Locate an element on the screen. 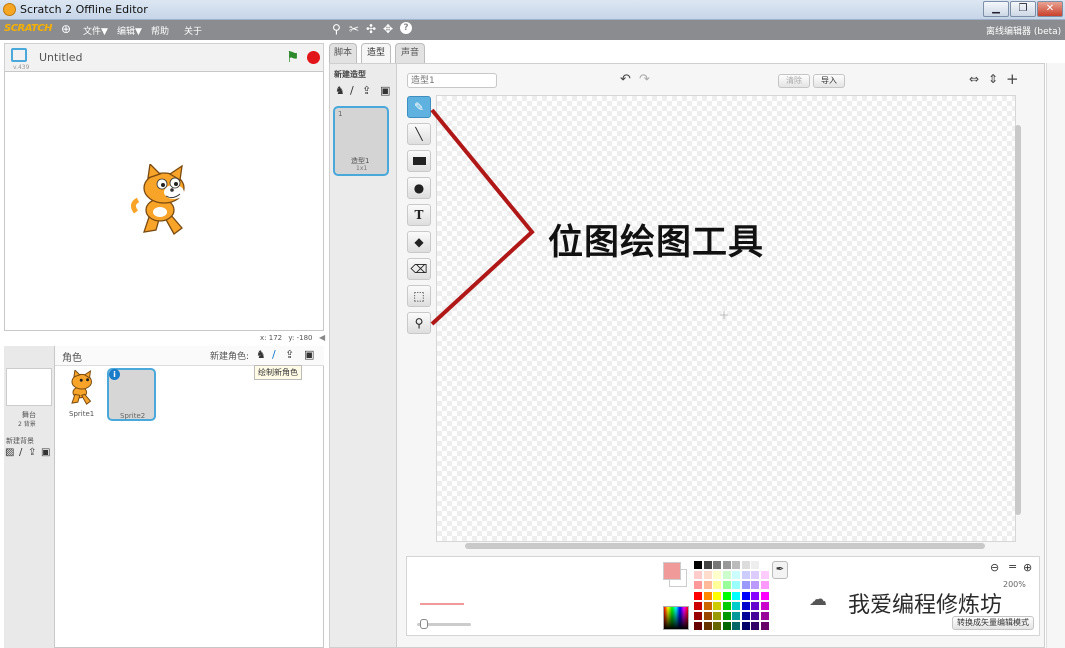 This screenshot has height=648, width=1065. color-spectrum-button is located at coordinates (676, 618).